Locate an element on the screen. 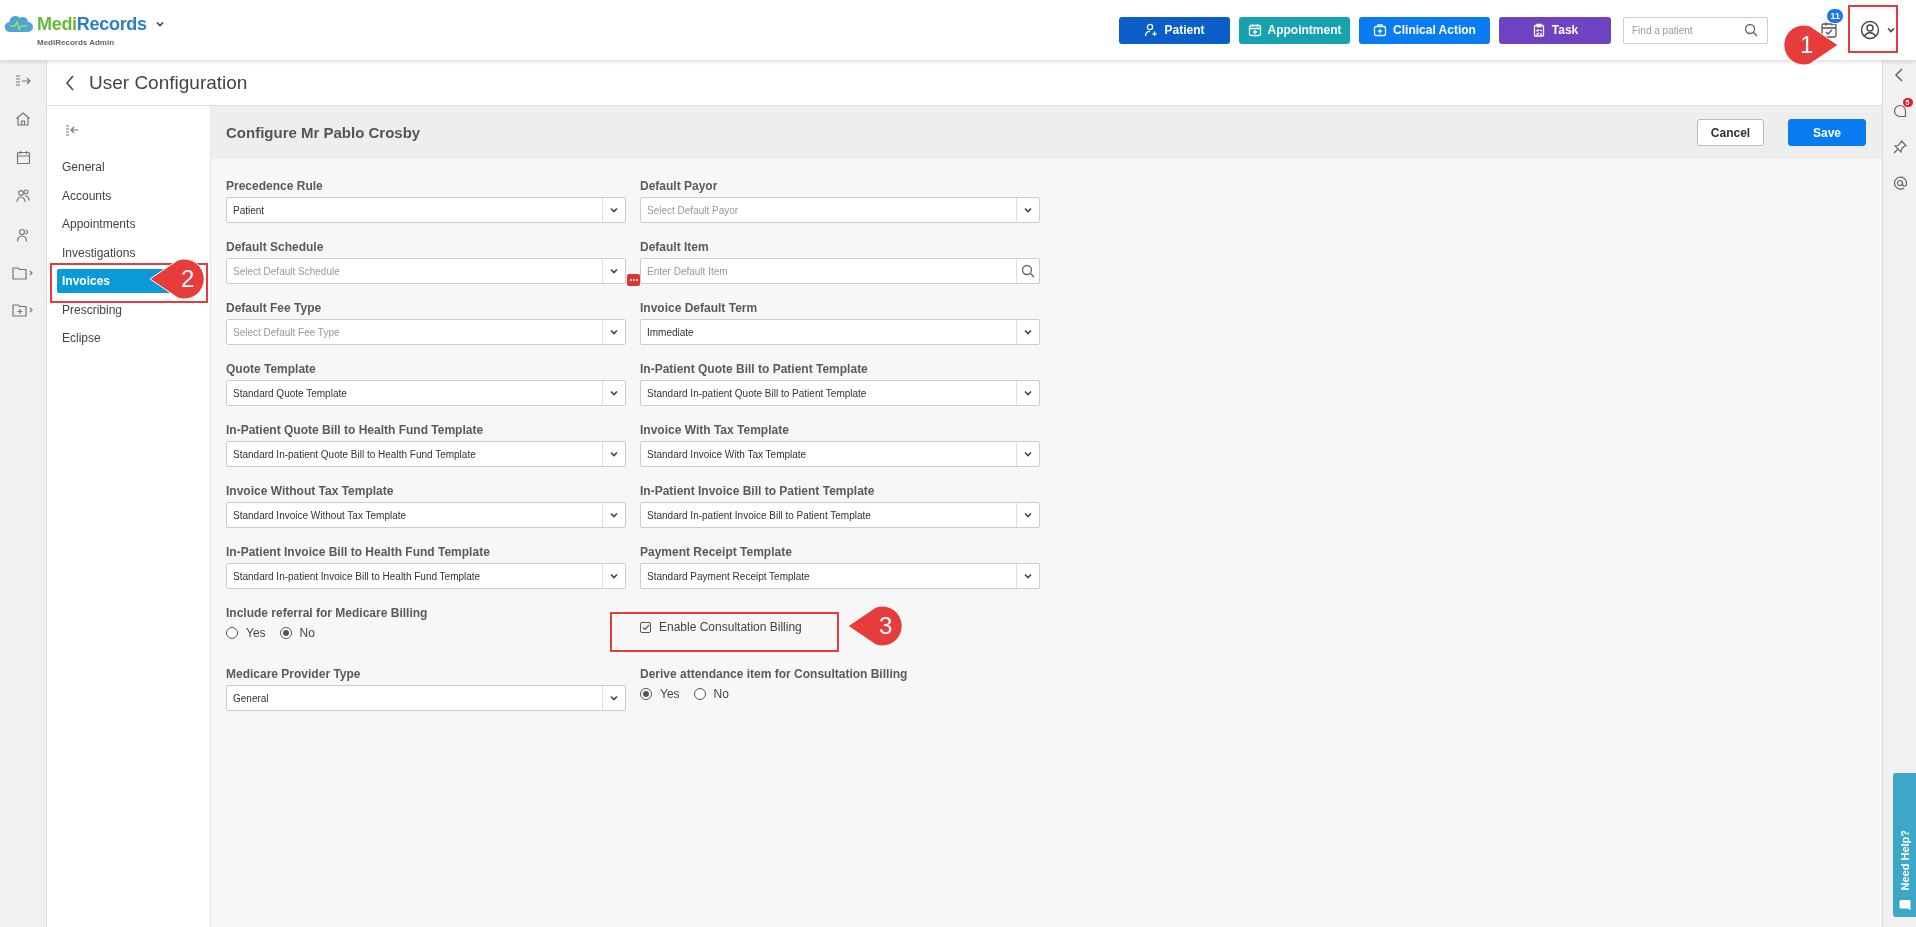  collapse-menu-icon is located at coordinates (72, 130).